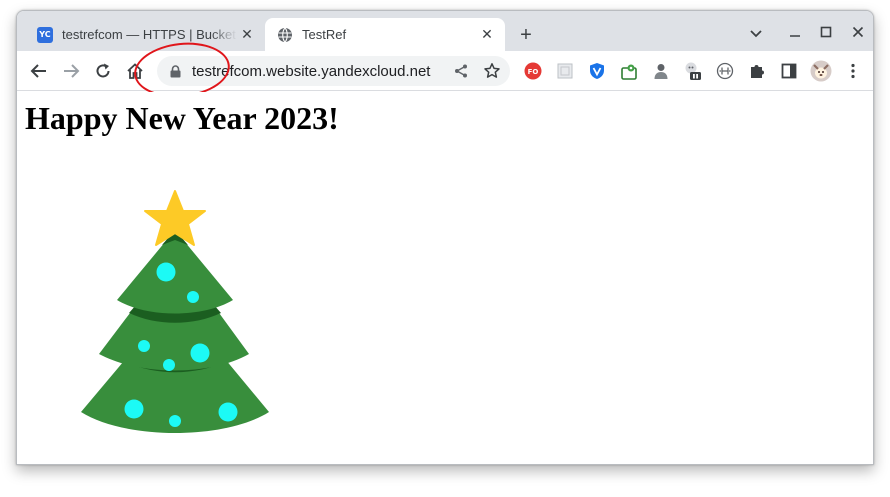 The image size is (890, 497). Describe the element at coordinates (182, 118) in the screenshot. I see `page-heading: Happy New Year 2023!` at that location.